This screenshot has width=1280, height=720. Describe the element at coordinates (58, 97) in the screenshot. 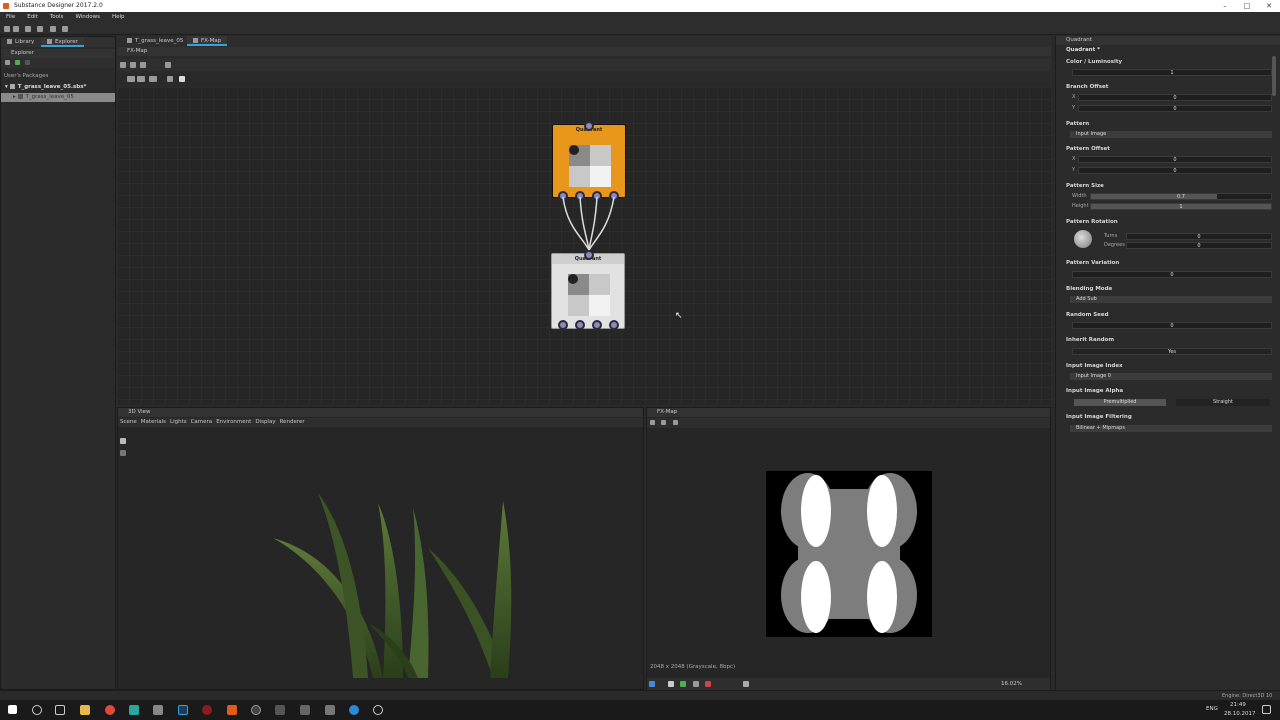

I see `graph-item: ▸ T_grass_leave_05` at that location.